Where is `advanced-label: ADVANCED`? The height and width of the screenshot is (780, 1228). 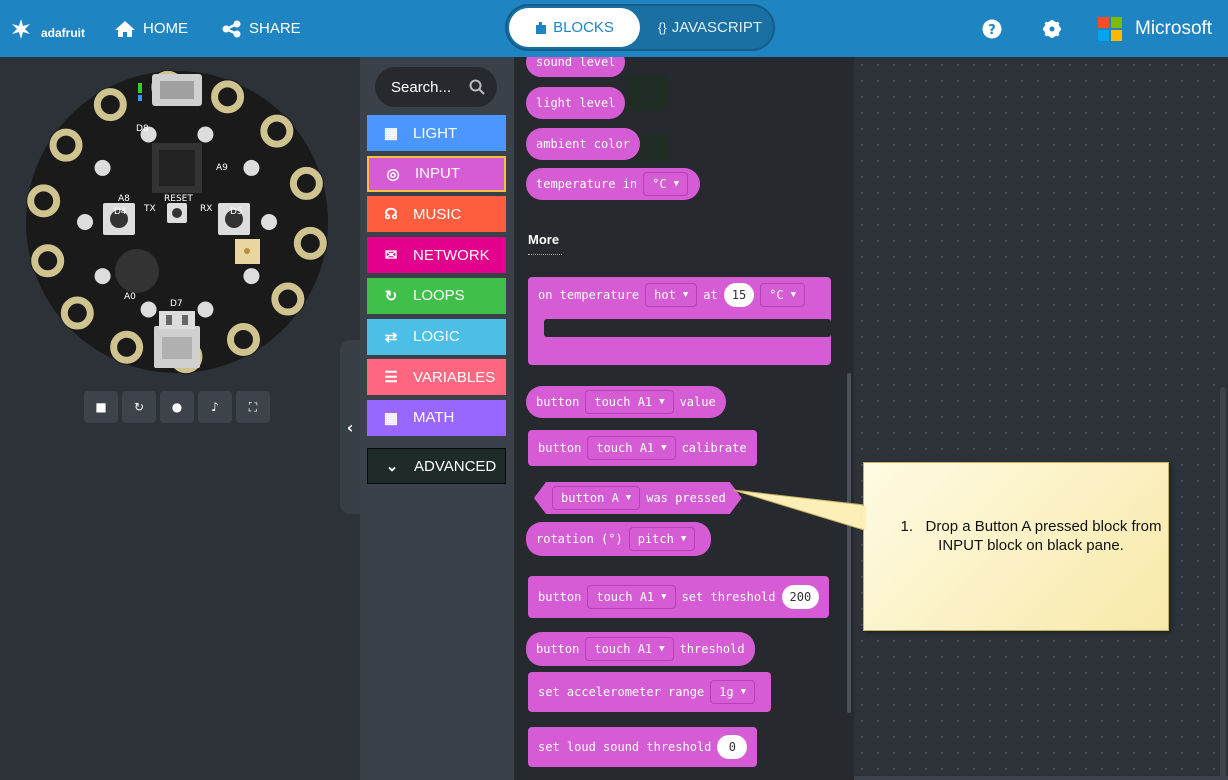 advanced-label: ADVANCED is located at coordinates (455, 466).